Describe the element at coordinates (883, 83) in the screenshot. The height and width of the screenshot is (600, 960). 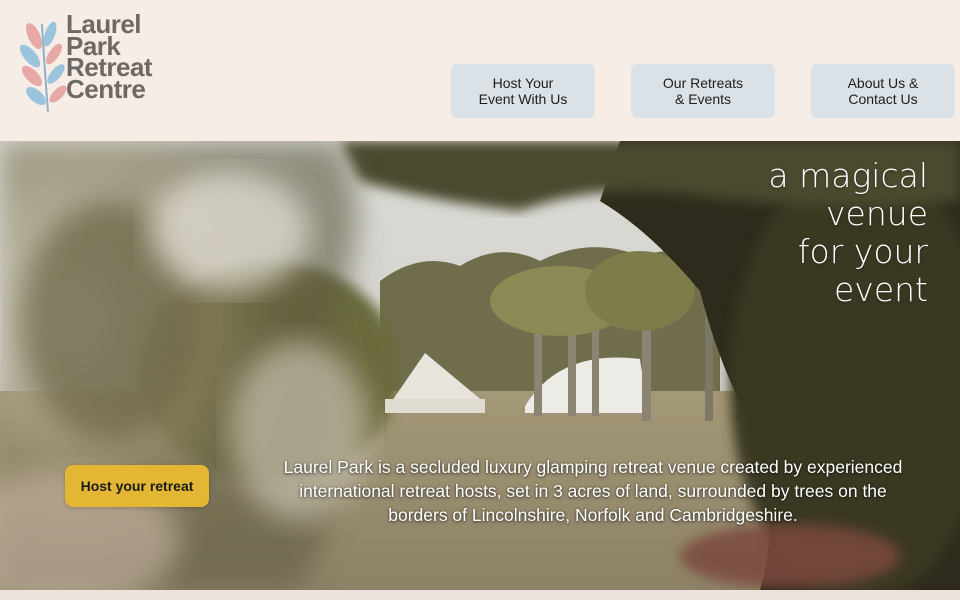
I see `nav-about-line-1: About Us &` at that location.